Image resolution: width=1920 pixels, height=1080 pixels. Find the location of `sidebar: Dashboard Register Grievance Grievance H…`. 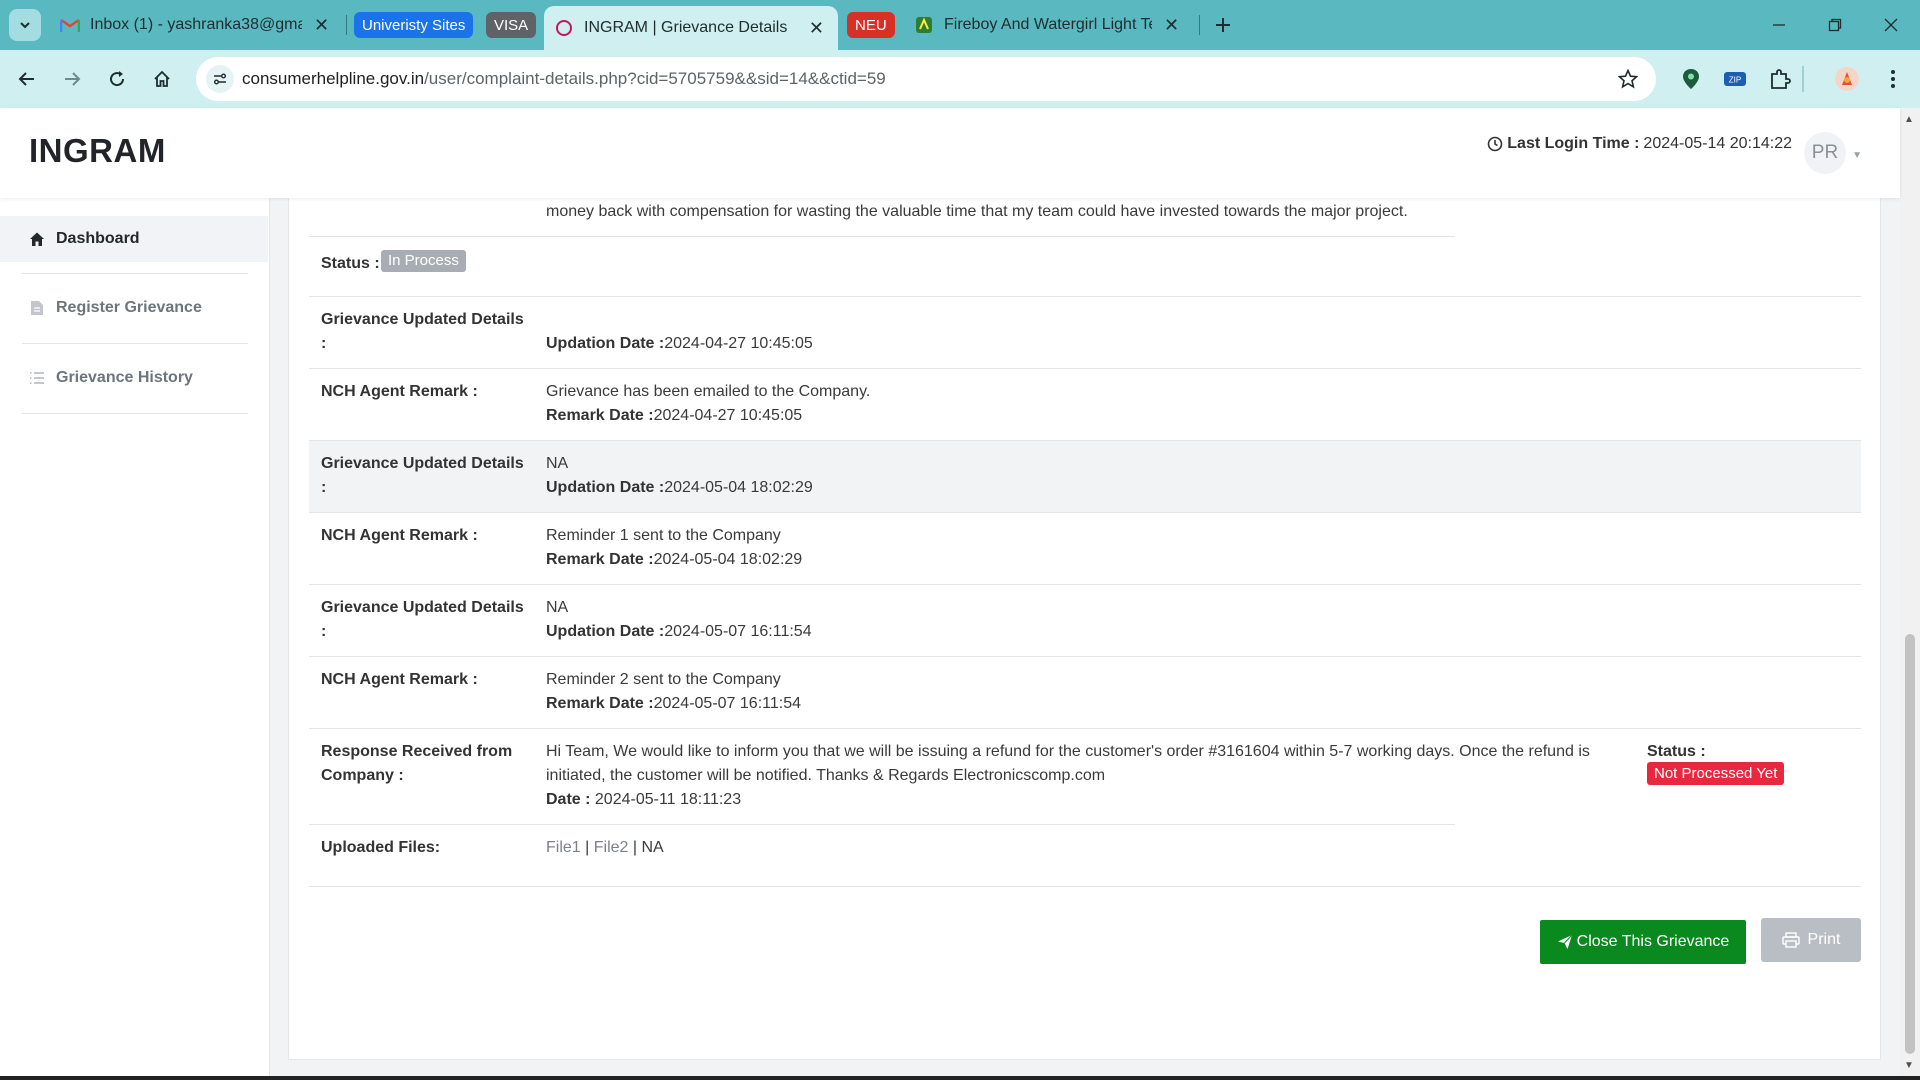

sidebar: Dashboard Register Grievance Grievance H… is located at coordinates (135, 638).